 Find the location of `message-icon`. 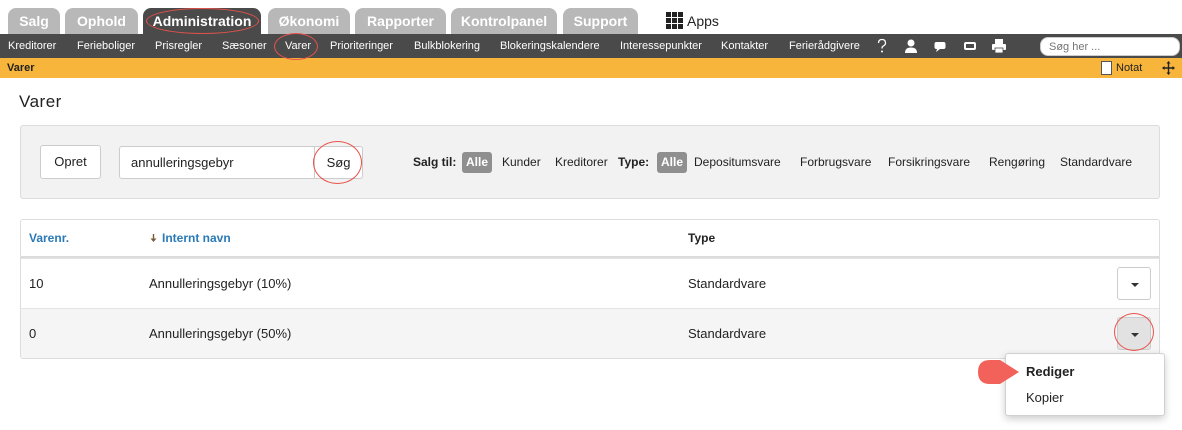

message-icon is located at coordinates (970, 46).